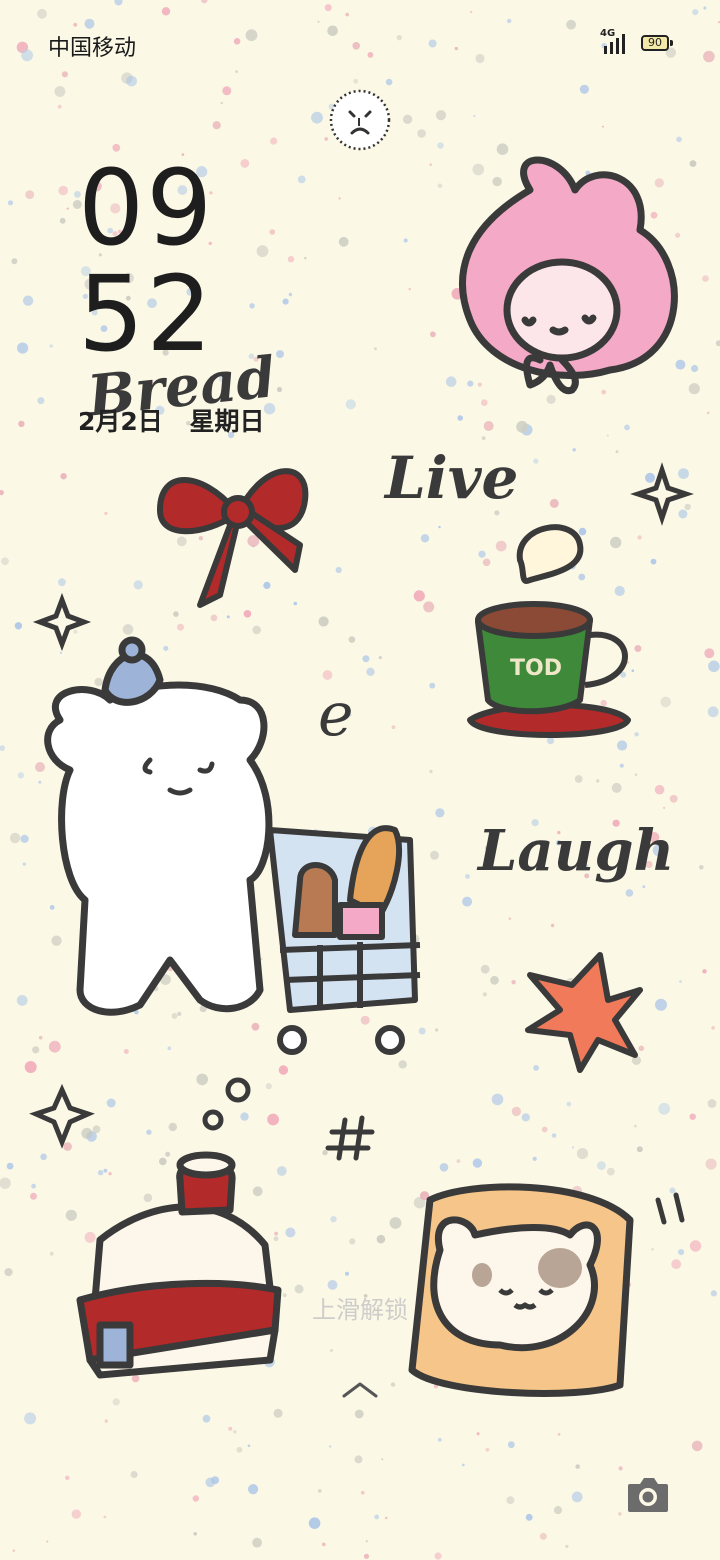  I want to click on orange-star-illustration, so click(584, 1012).